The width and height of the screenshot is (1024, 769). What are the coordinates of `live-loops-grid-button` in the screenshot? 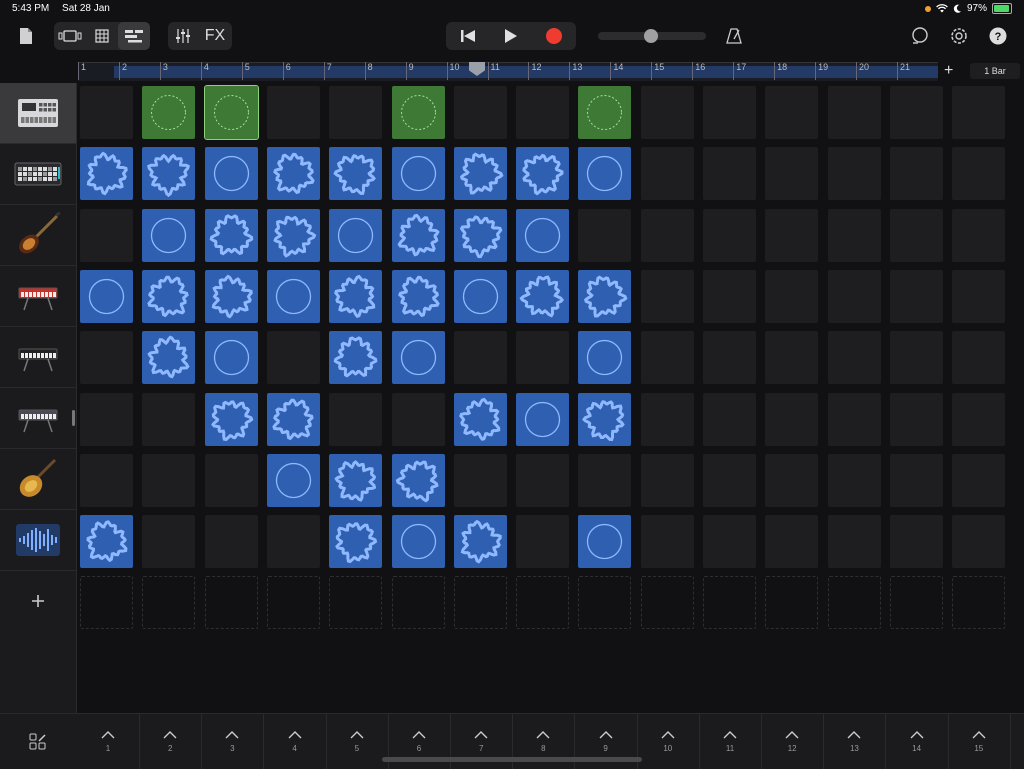 It's located at (102, 36).